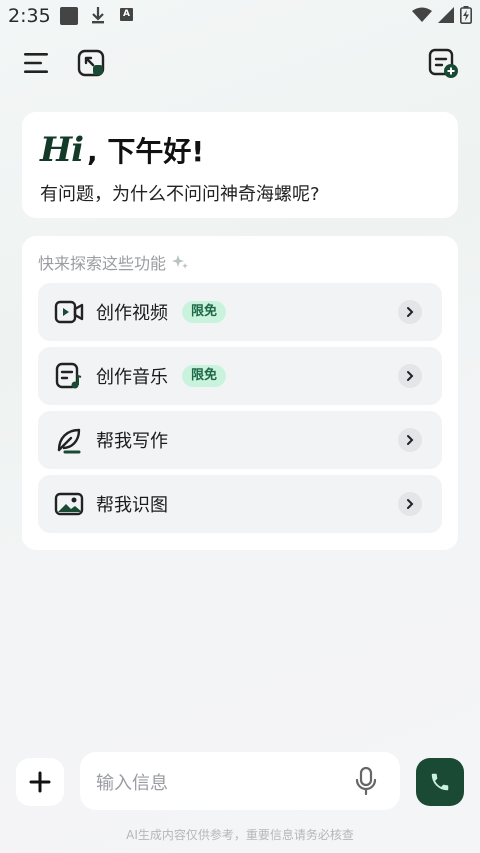 The height and width of the screenshot is (853, 480). Describe the element at coordinates (422, 17) in the screenshot. I see `wifi-icon` at that location.